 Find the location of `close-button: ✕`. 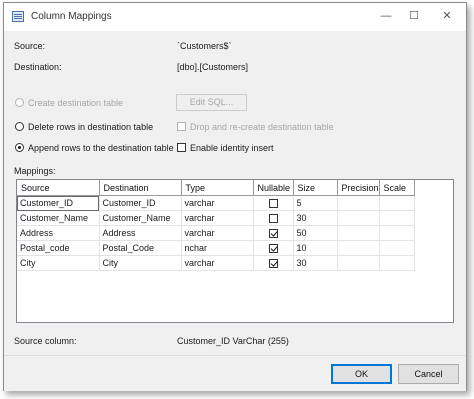

close-button: ✕ is located at coordinates (447, 16).